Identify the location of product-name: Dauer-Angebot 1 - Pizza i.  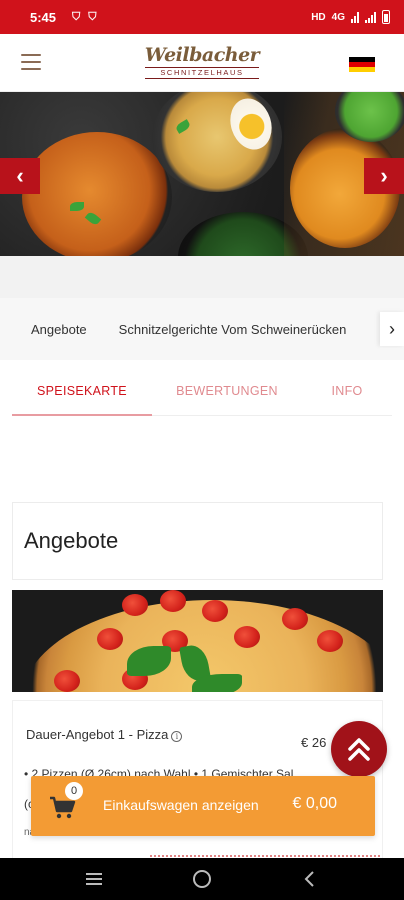
(104, 734).